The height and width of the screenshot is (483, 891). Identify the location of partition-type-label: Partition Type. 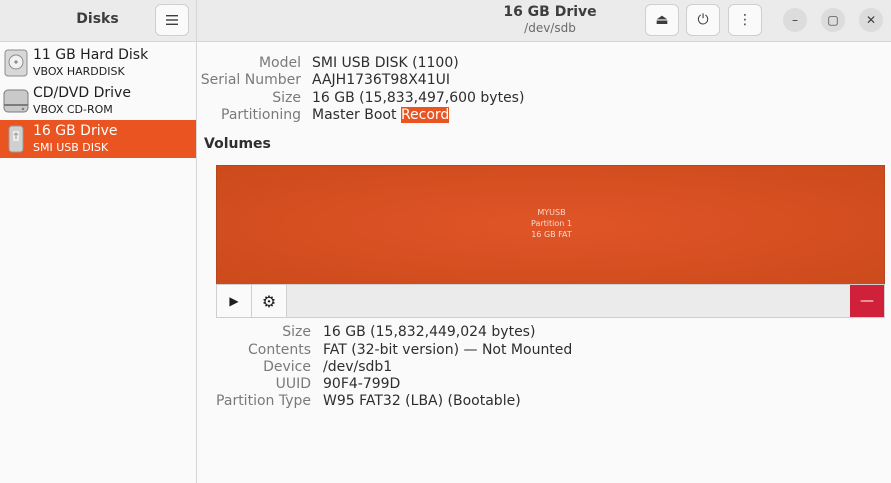
(263, 401).